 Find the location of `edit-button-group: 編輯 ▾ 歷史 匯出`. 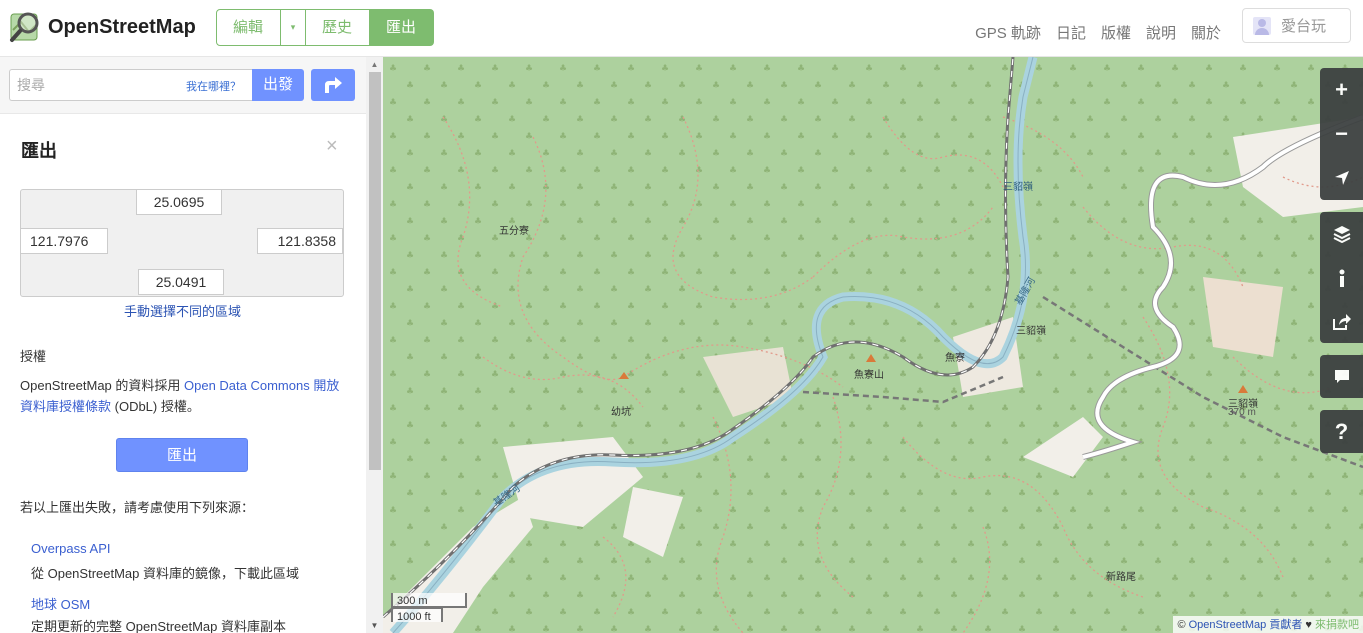

edit-button-group: 編輯 ▾ 歷史 匯出 is located at coordinates (325, 27).